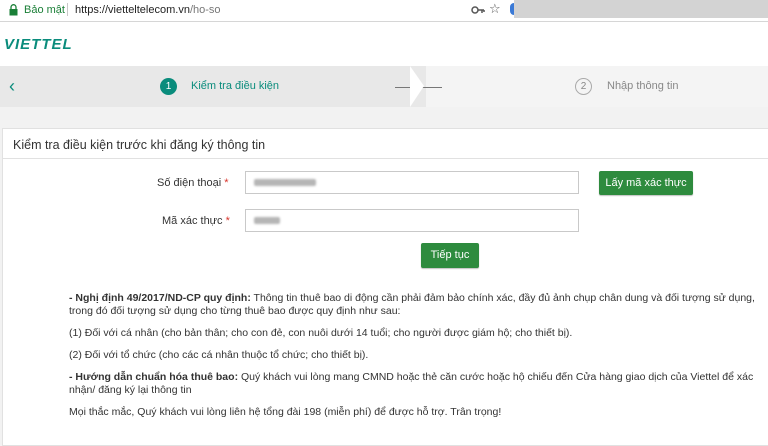 The width and height of the screenshot is (768, 446). I want to click on stepper-bar: ‹ 1 Kiểm tra điều kiện 2 Nhập thông tin, so click(384, 86).